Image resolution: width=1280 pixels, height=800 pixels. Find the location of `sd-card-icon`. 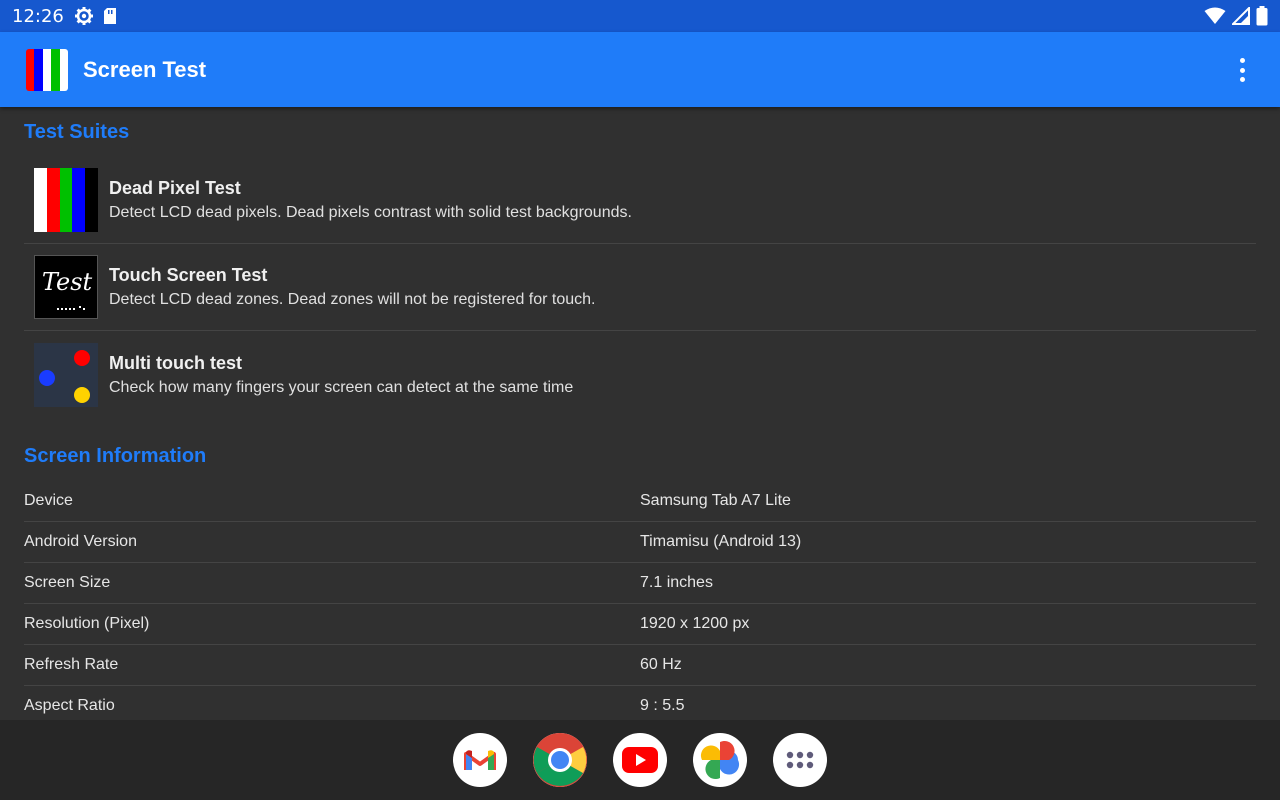

sd-card-icon is located at coordinates (109, 16).